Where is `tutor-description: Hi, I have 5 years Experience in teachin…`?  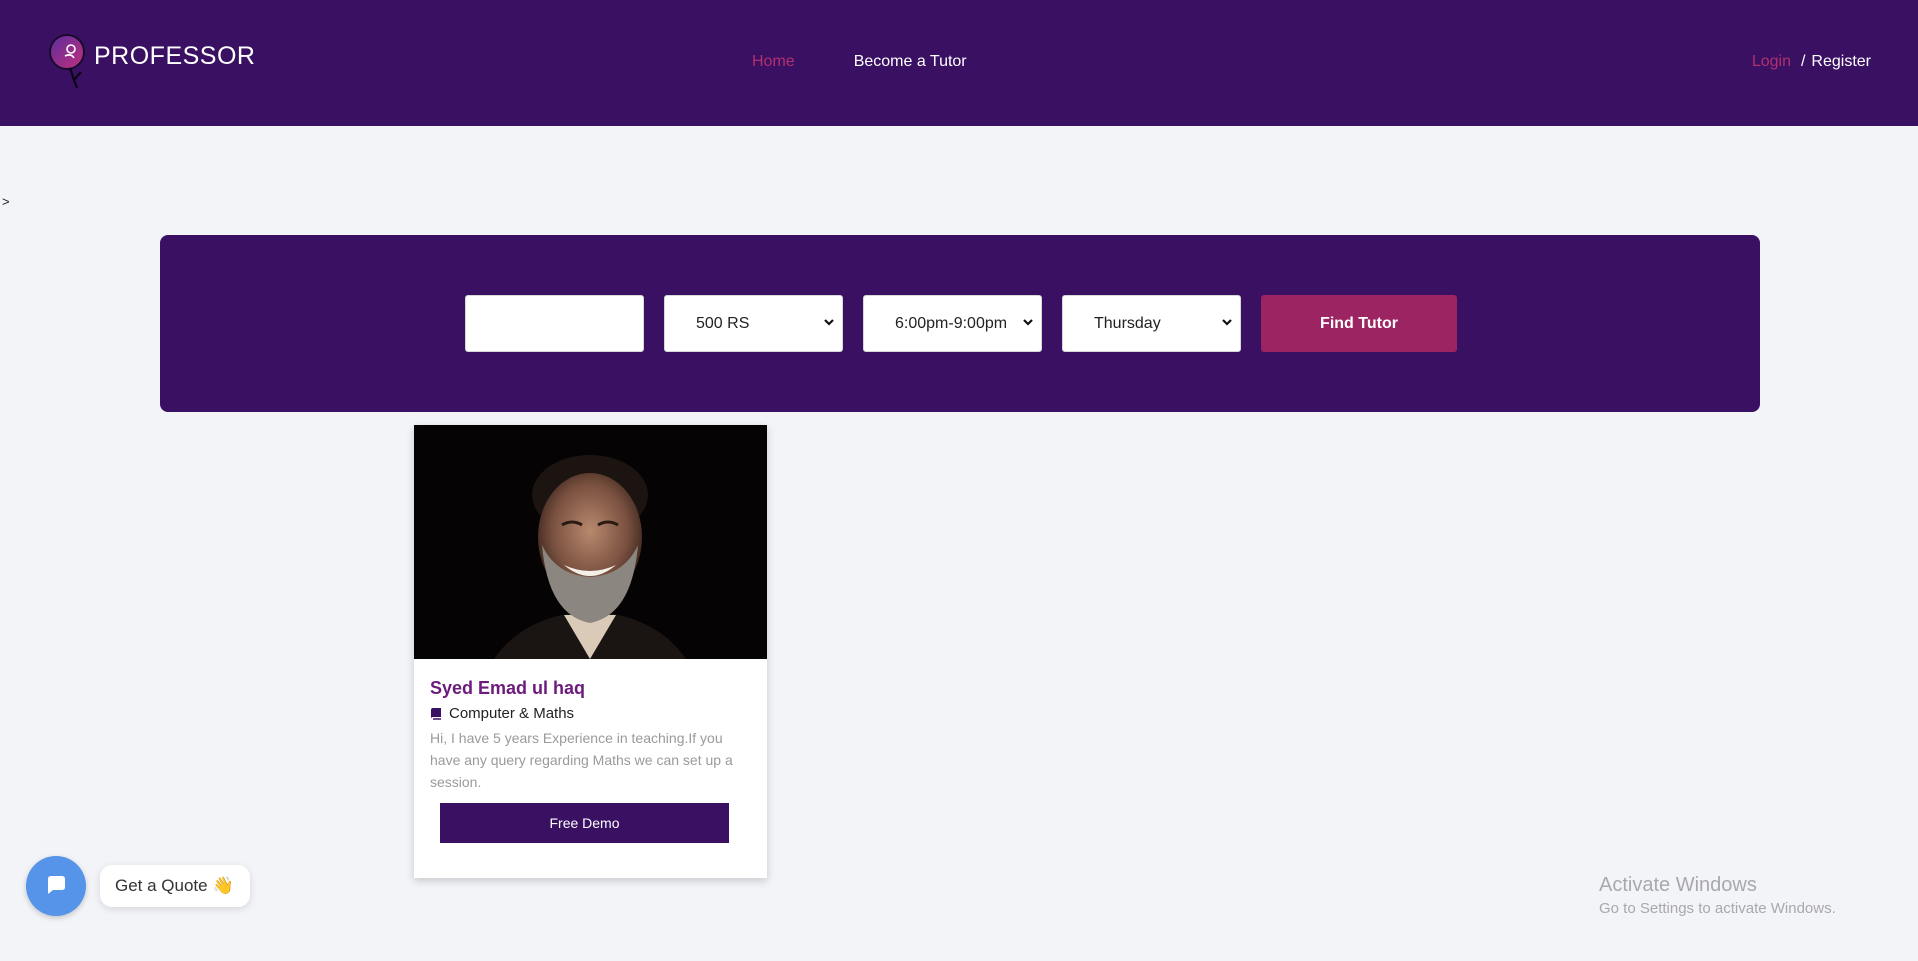 tutor-description: Hi, I have 5 years Experience in teachin… is located at coordinates (581, 760).